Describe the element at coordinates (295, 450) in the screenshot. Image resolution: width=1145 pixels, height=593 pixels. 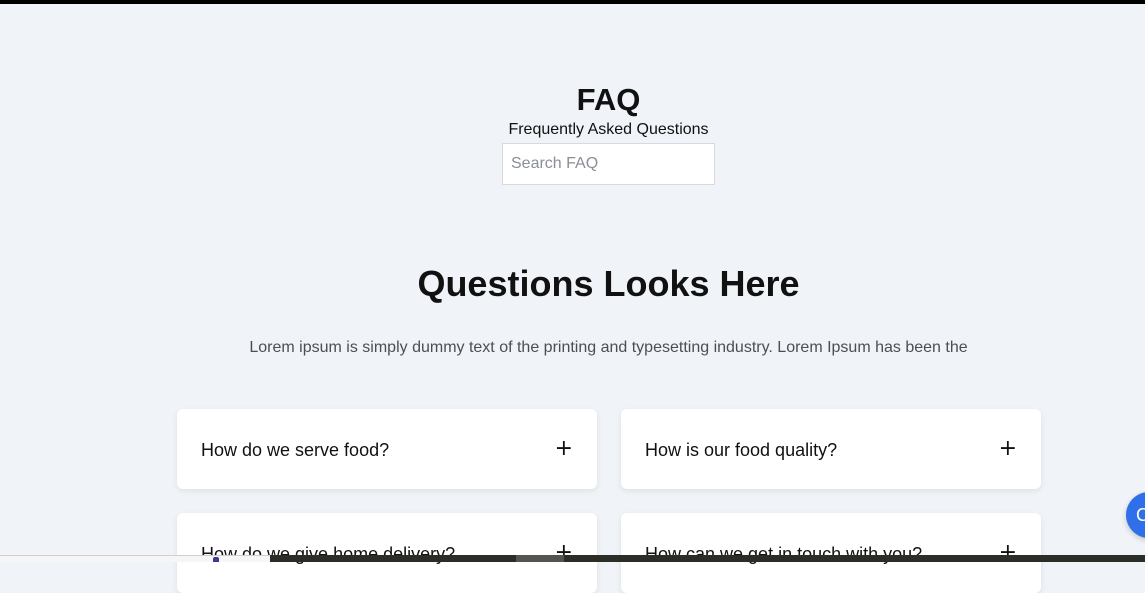
I see `faq-question: How do we serve food?` at that location.